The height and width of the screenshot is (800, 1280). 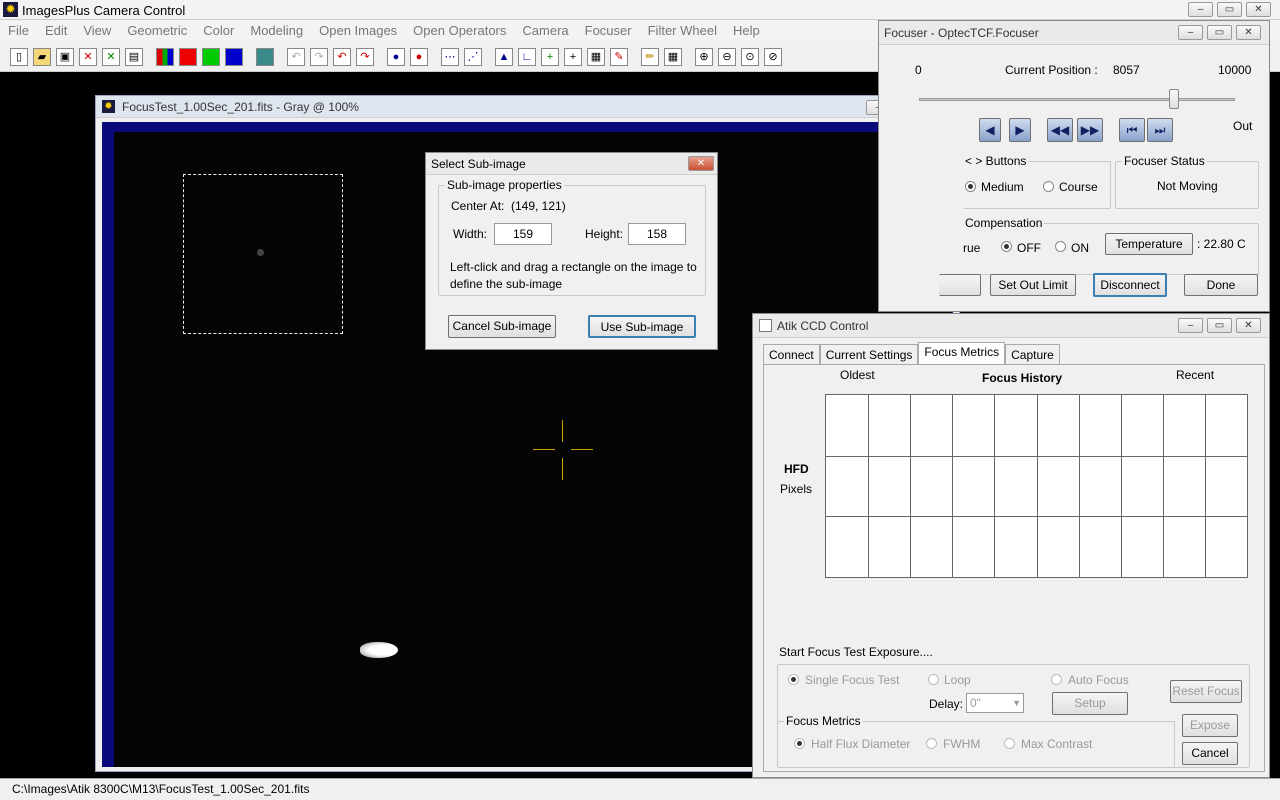 What do you see at coordinates (791, 355) in the screenshot?
I see `tab-connect: Connect` at bounding box center [791, 355].